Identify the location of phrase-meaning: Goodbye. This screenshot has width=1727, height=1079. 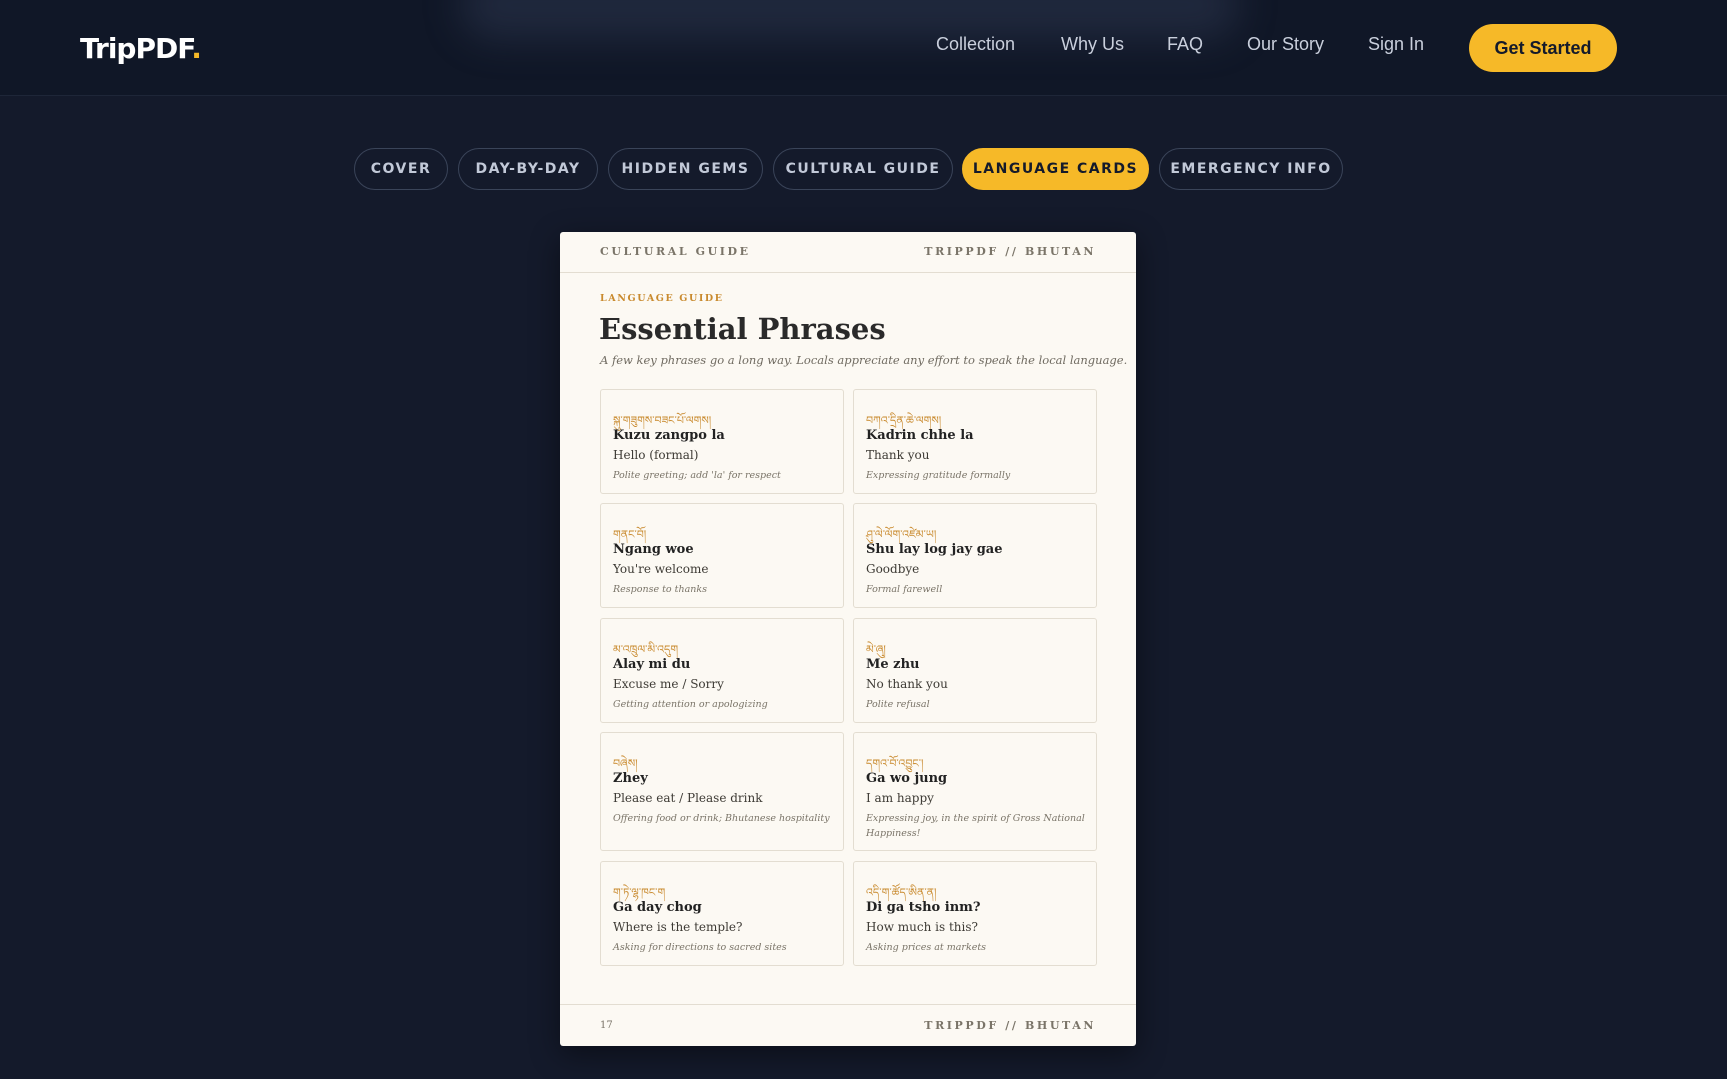
(893, 569).